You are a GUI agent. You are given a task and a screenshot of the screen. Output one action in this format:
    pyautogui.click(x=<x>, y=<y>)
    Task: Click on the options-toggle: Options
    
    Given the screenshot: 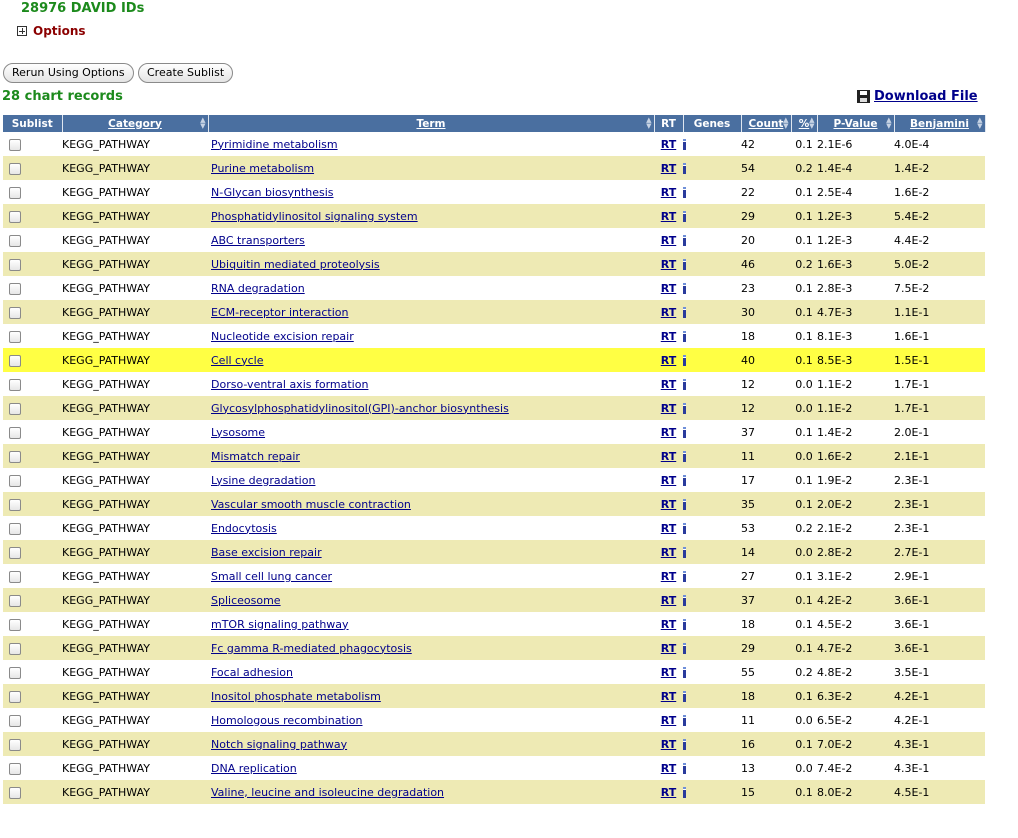 What is the action you would take?
    pyautogui.click(x=51, y=31)
    